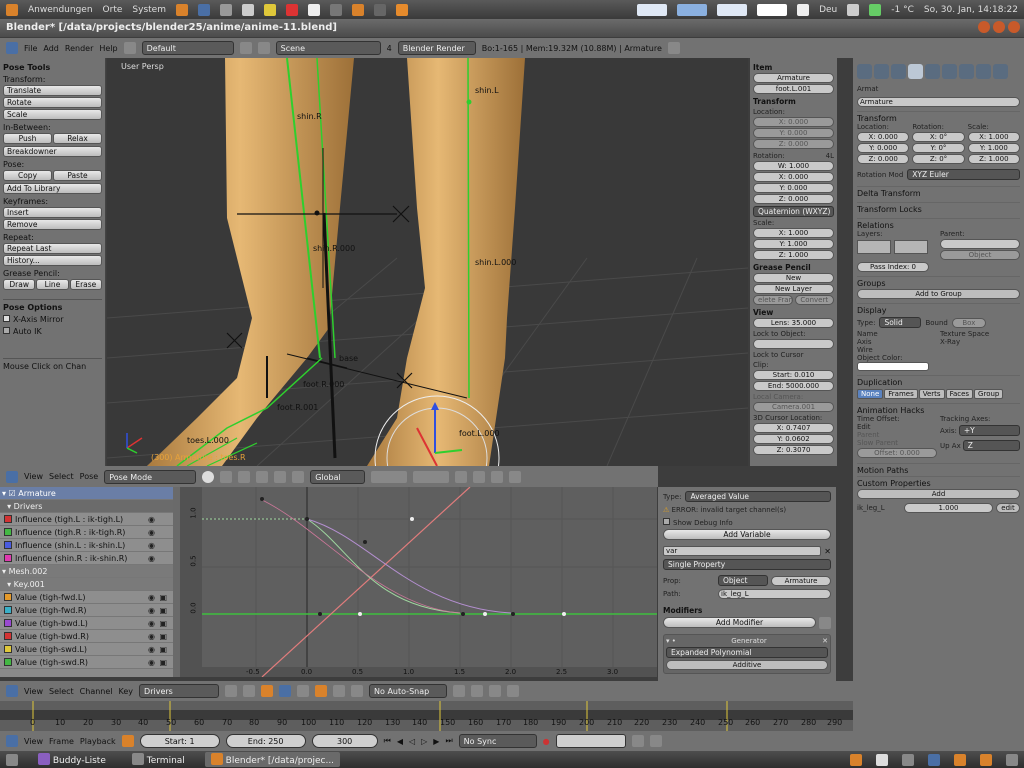  What do you see at coordinates (150, 476) in the screenshot?
I see `mode-selector: Pose Mode` at bounding box center [150, 476].